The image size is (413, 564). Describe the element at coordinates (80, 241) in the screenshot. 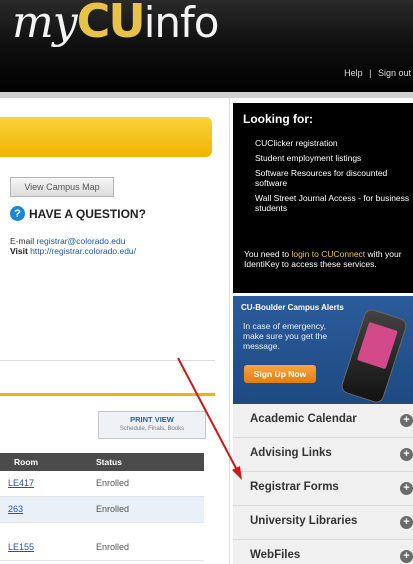

I see `email-link: registrar@colorado.edu` at that location.